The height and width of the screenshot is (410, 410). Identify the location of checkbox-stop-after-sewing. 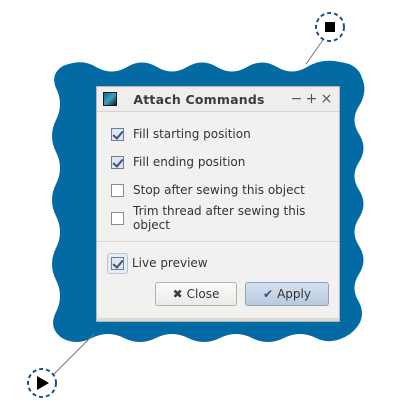
(117, 190).